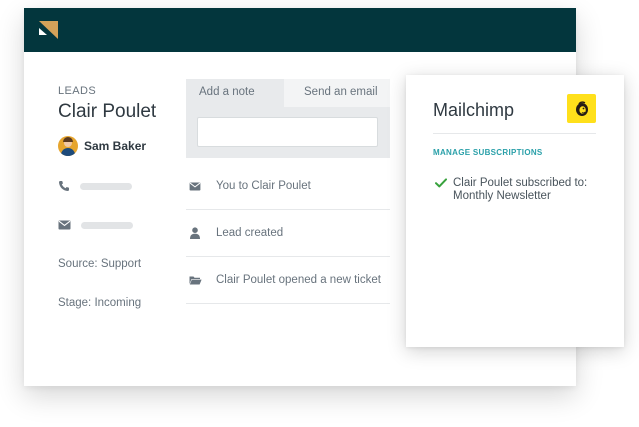 This screenshot has height=427, width=639. I want to click on phone-row, so click(95, 186).